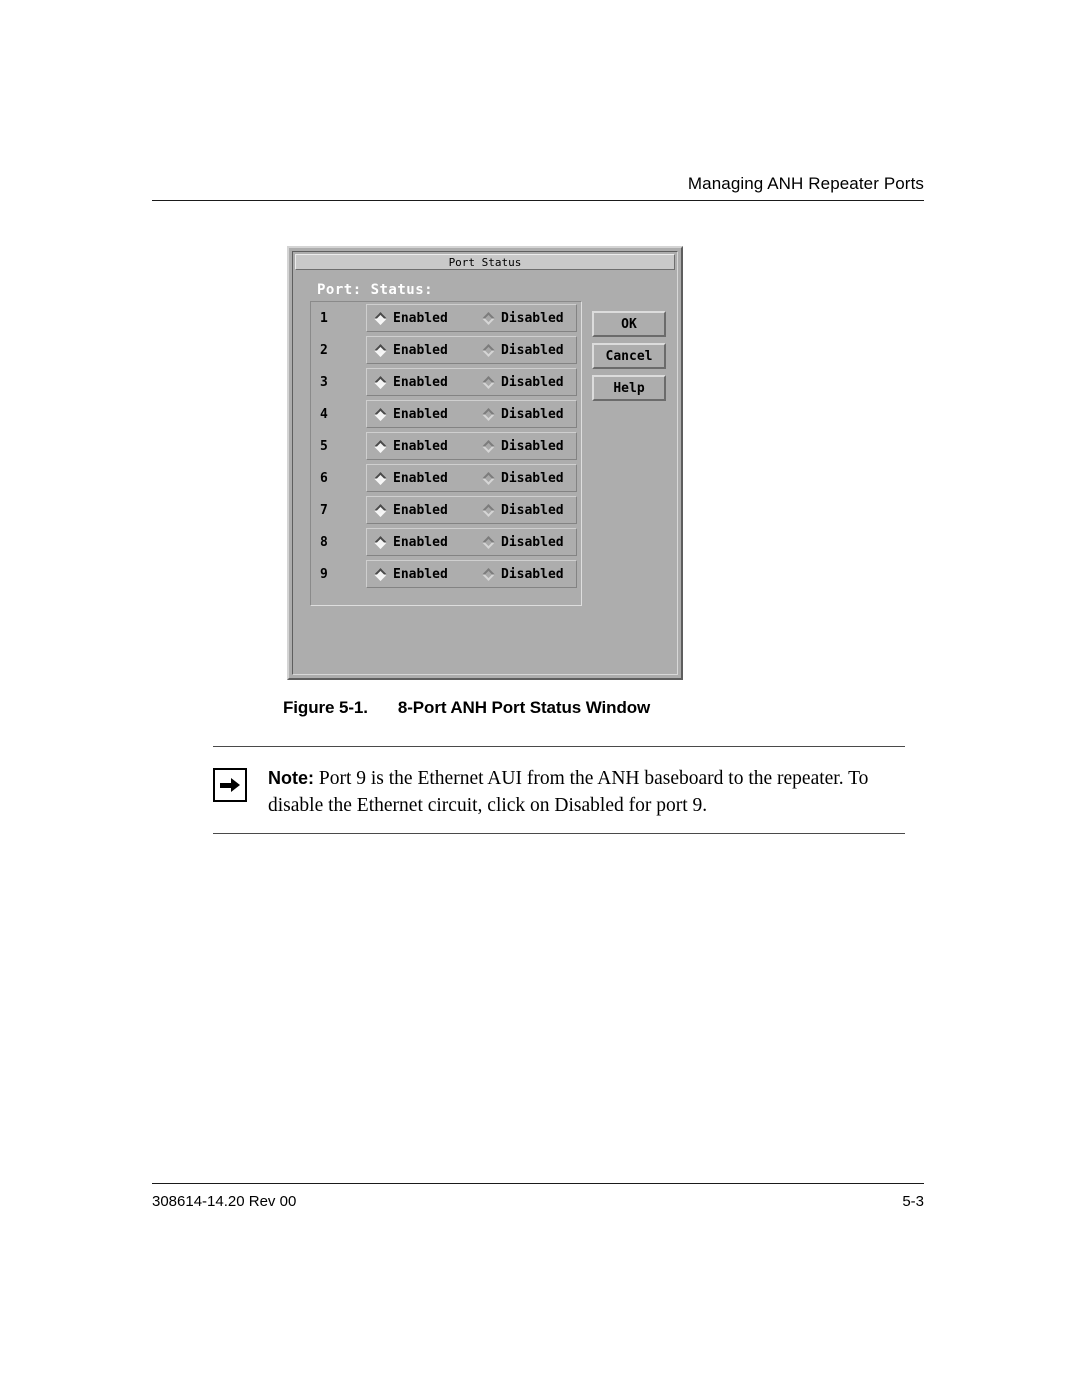  I want to click on radio-disabled-port-5: Disabled, so click(523, 446).